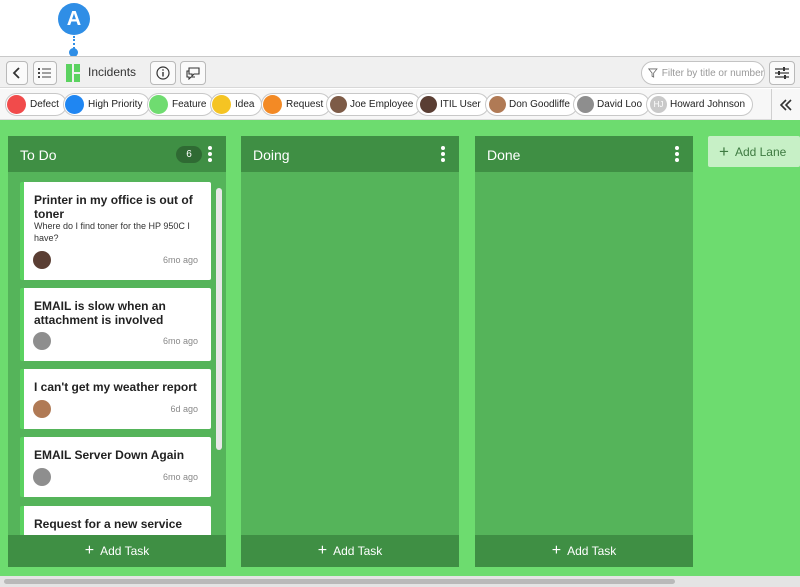  I want to click on board-title: Incidents, so click(112, 72).